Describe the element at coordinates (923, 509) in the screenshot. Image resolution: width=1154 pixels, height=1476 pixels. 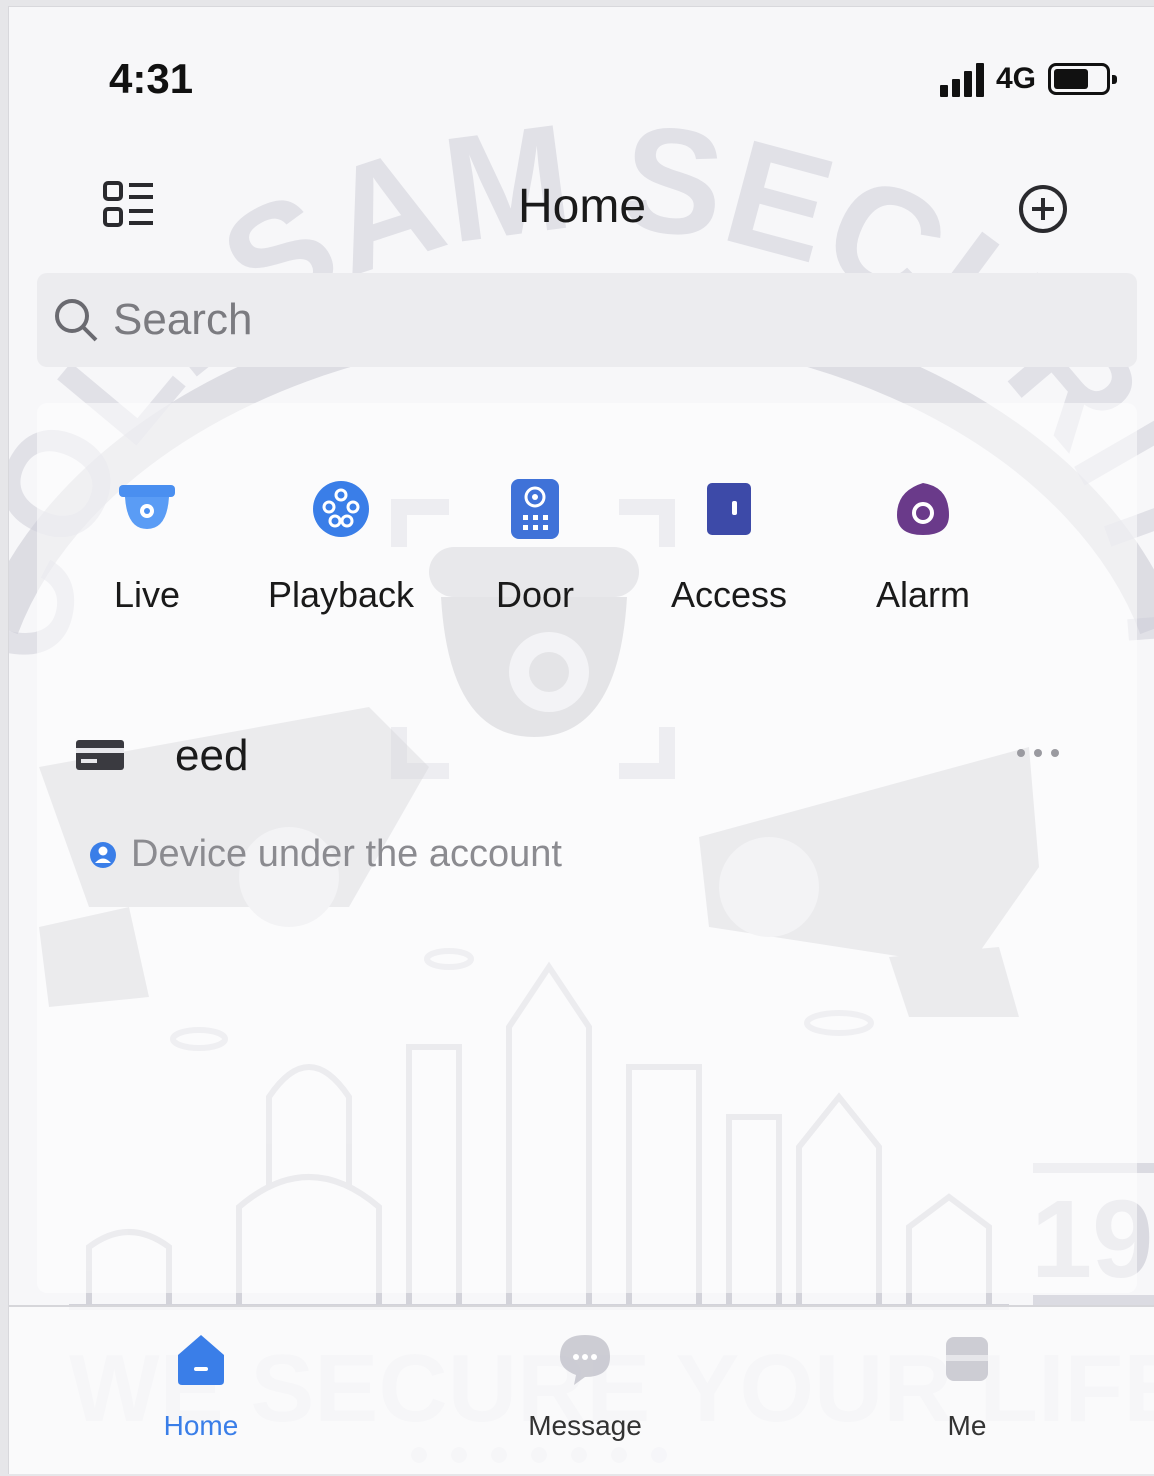
I see `alarm-sensor-icon` at that location.